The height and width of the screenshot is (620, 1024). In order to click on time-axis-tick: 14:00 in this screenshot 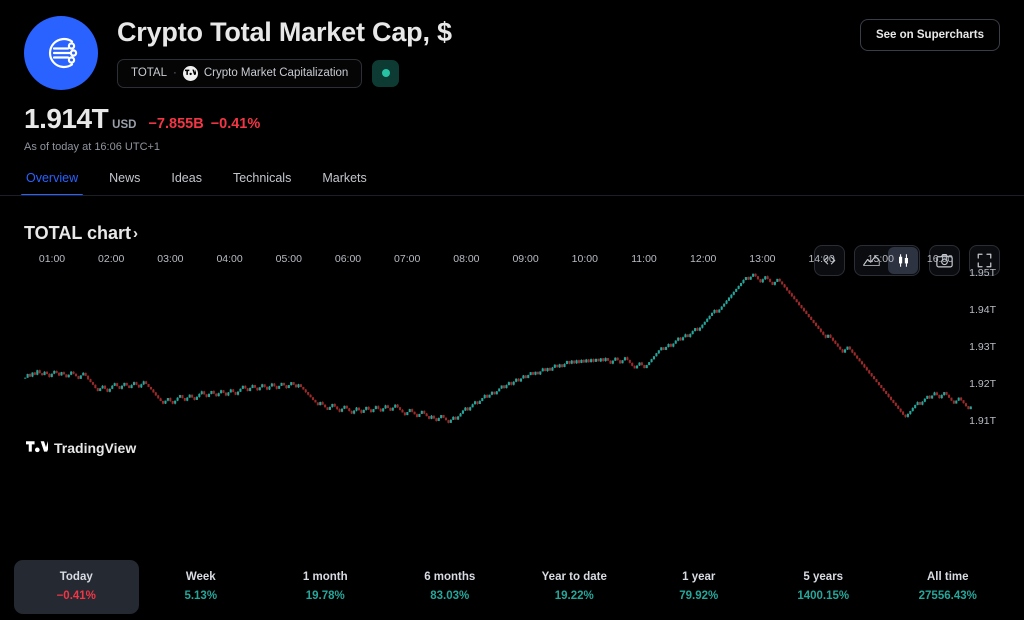, I will do `click(821, 259)`.